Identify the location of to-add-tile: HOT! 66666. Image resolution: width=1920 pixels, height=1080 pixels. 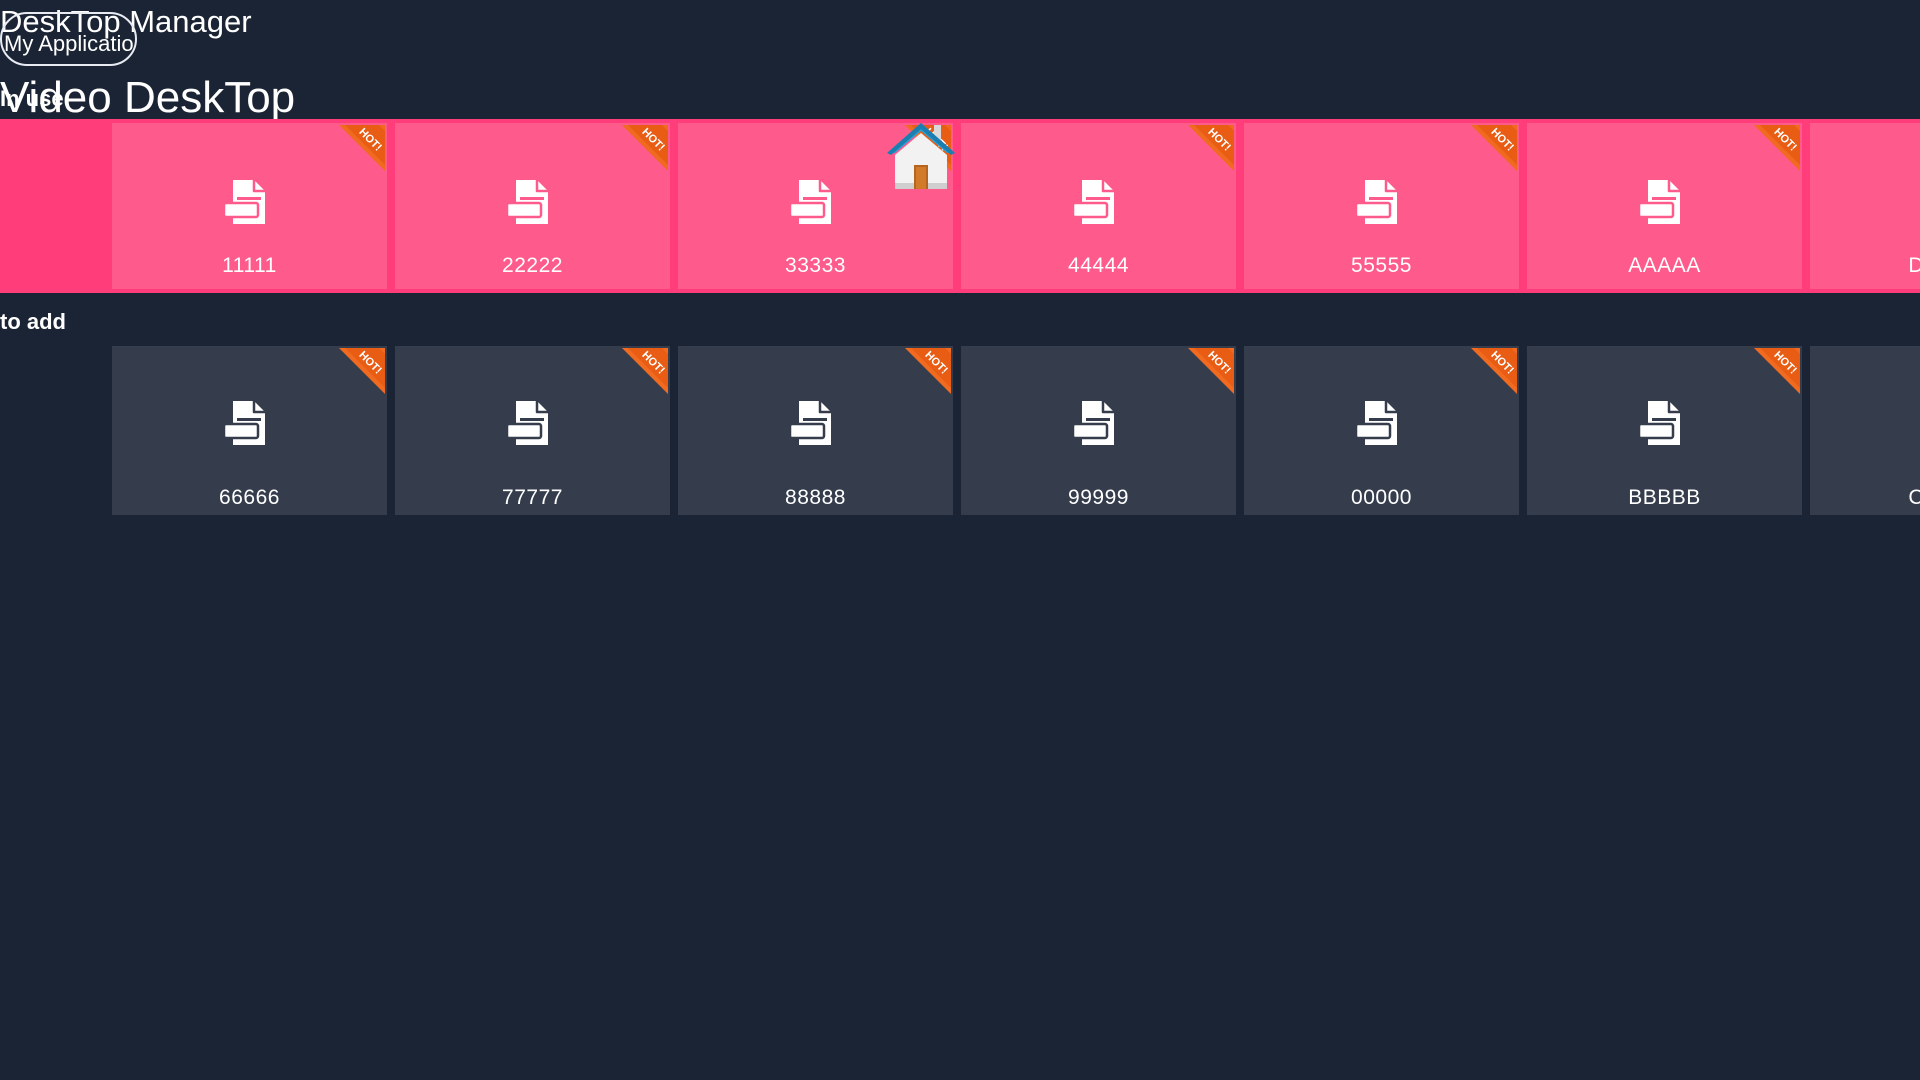
(249, 430).